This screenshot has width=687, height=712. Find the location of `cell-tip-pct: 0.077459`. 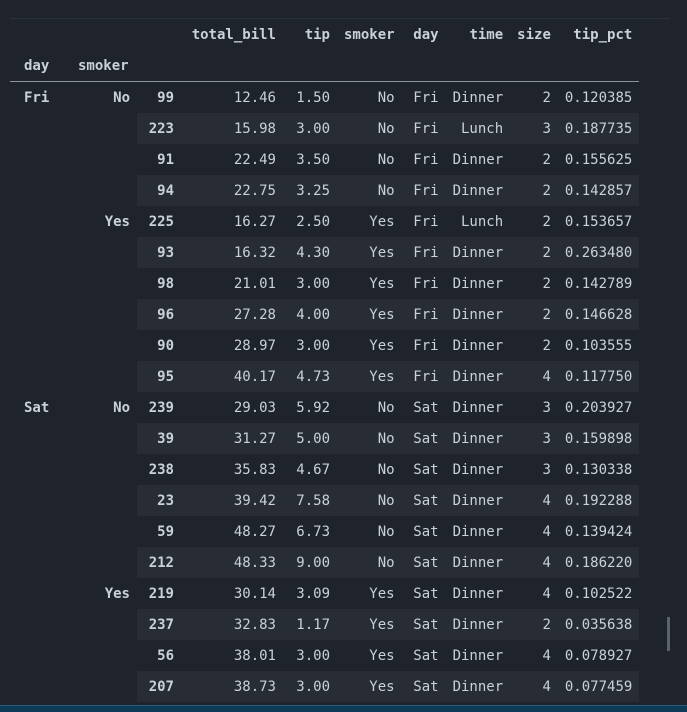

cell-tip-pct: 0.077459 is located at coordinates (598, 686).